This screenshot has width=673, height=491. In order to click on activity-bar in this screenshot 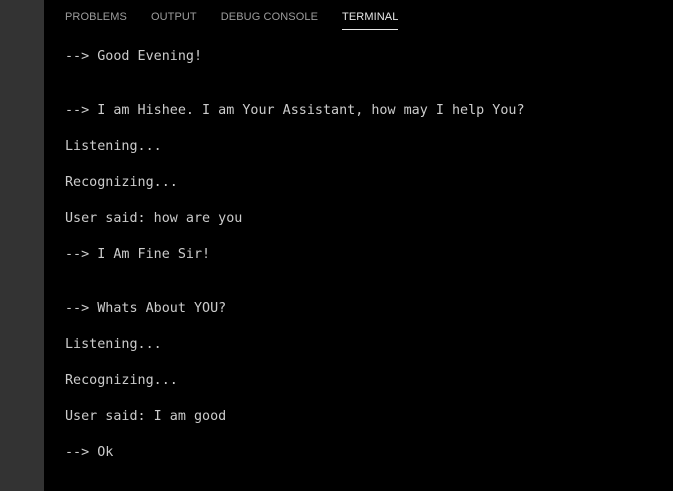, I will do `click(22, 245)`.